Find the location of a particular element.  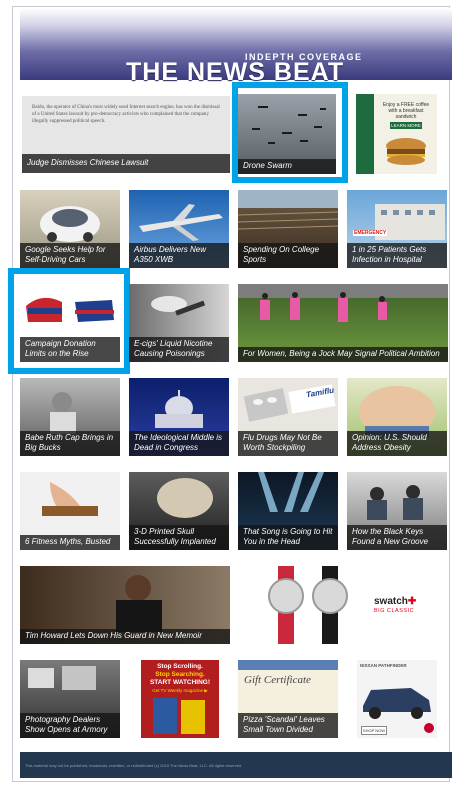

story-caption: Judge Dismisses Chinese Lawsuit is located at coordinates (126, 163).